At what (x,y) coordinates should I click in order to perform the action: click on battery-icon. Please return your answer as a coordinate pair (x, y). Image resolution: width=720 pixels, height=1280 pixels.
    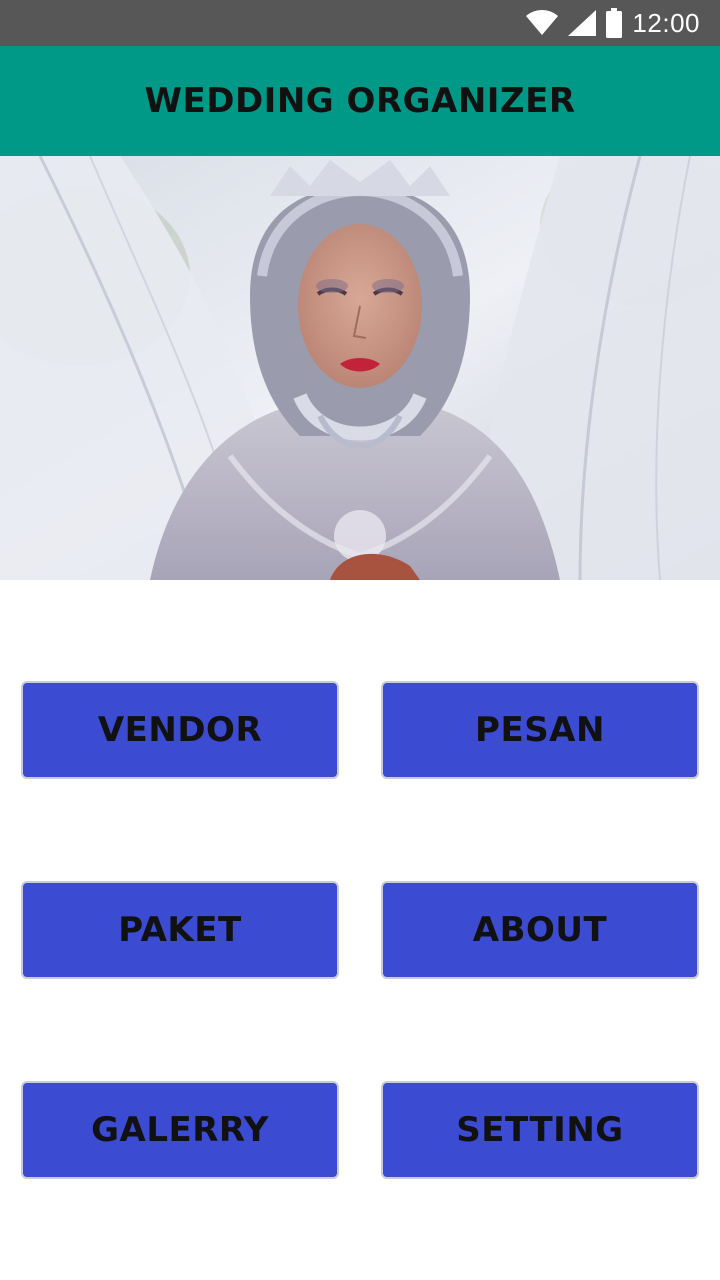
    Looking at the image, I should click on (614, 23).